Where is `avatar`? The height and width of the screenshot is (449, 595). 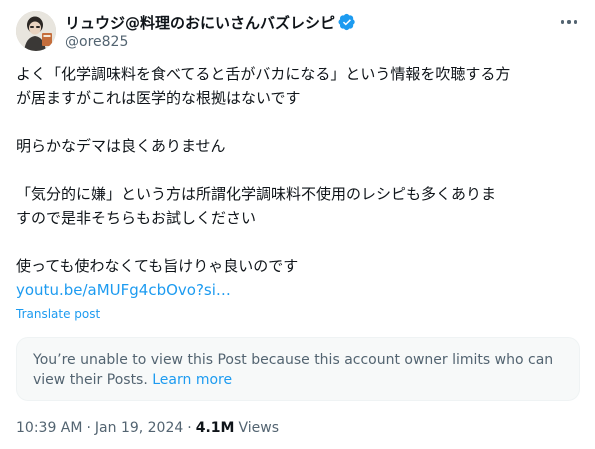 avatar is located at coordinates (36, 31).